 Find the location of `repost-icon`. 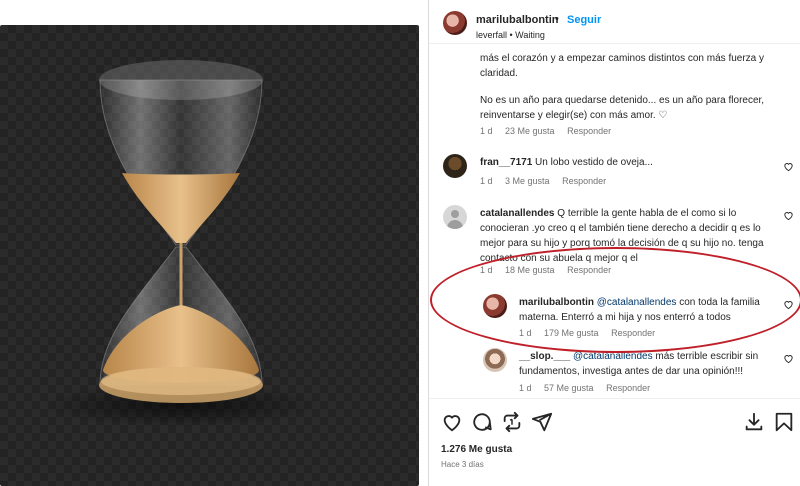

repost-icon is located at coordinates (512, 422).